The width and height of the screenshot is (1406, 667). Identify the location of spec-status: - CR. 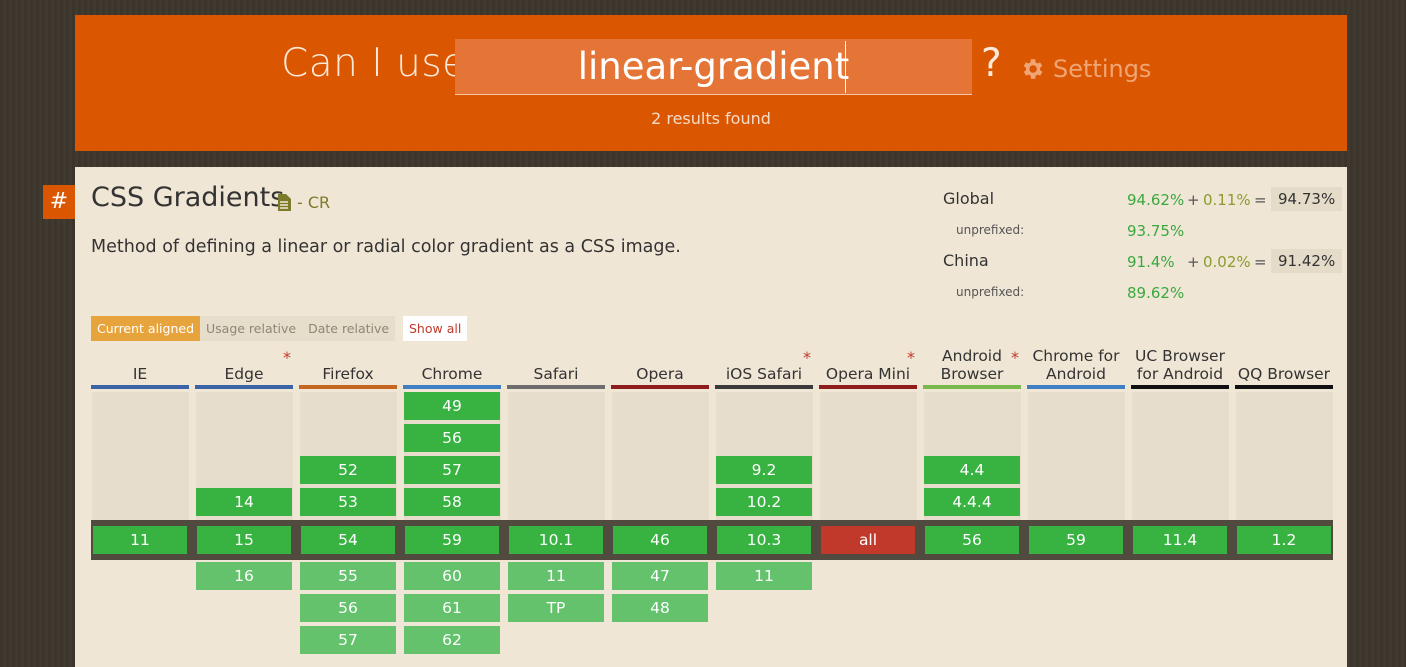
(313, 202).